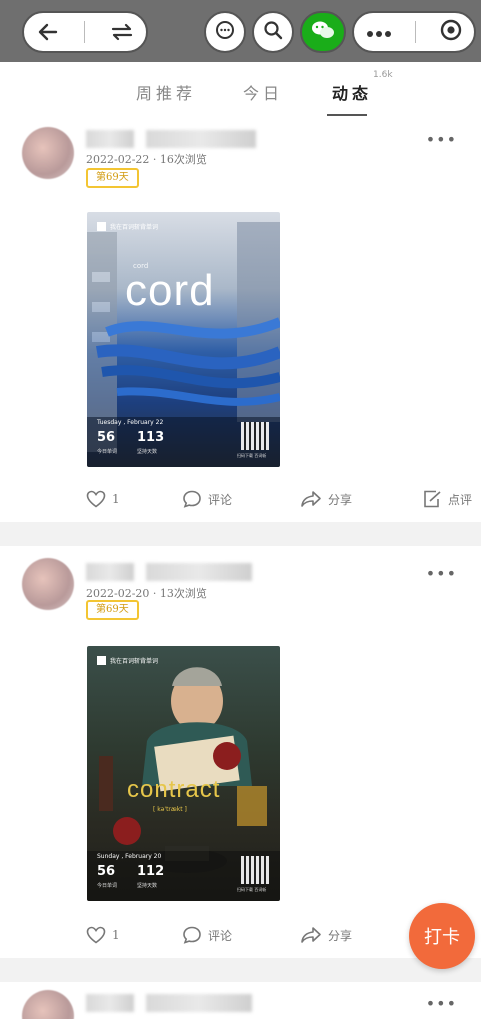 This screenshot has height=1019, width=481. Describe the element at coordinates (240, 91) in the screenshot. I see `tab-bar: 周推荐 今日 动态 1.6k` at that location.